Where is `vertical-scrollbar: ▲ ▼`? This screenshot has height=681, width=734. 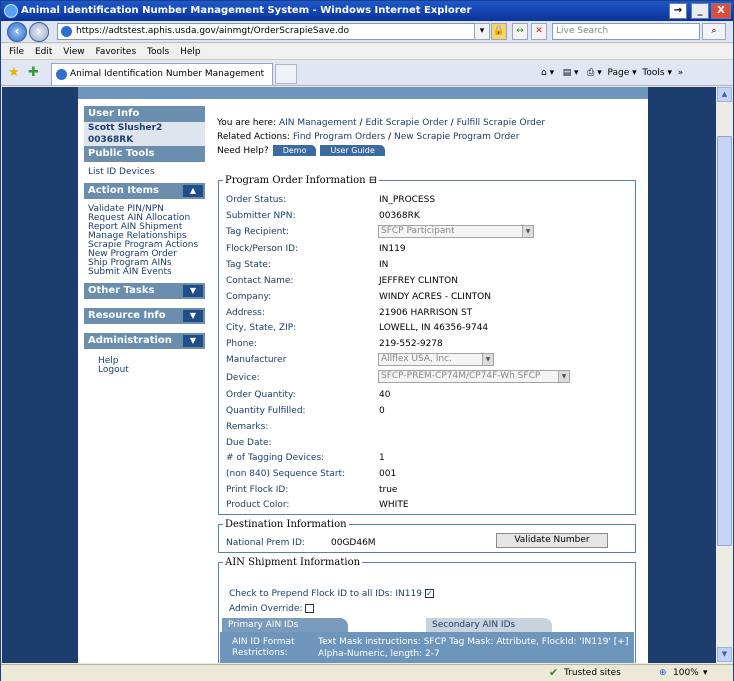
vertical-scrollbar: ▲ ▼ is located at coordinates (724, 375).